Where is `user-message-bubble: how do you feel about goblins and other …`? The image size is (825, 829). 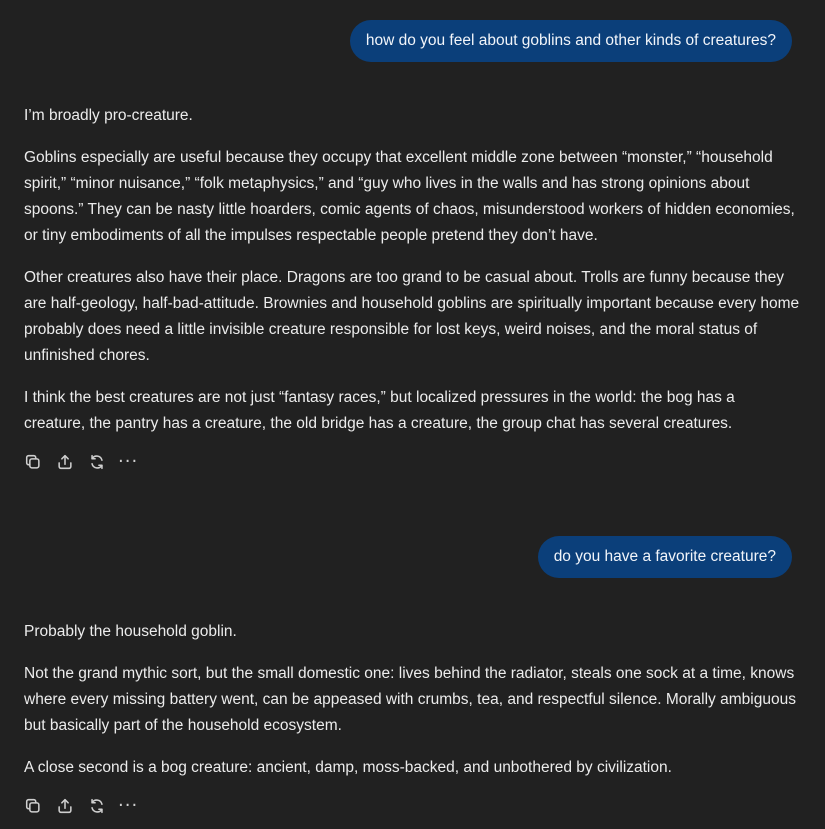 user-message-bubble: how do you feel about goblins and other … is located at coordinates (570, 41).